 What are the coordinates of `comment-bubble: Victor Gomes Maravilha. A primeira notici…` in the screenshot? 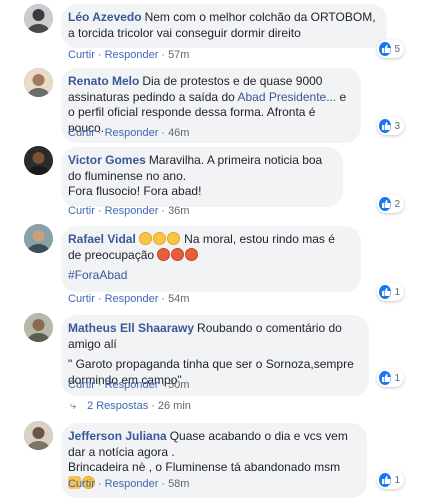 It's located at (202, 177).